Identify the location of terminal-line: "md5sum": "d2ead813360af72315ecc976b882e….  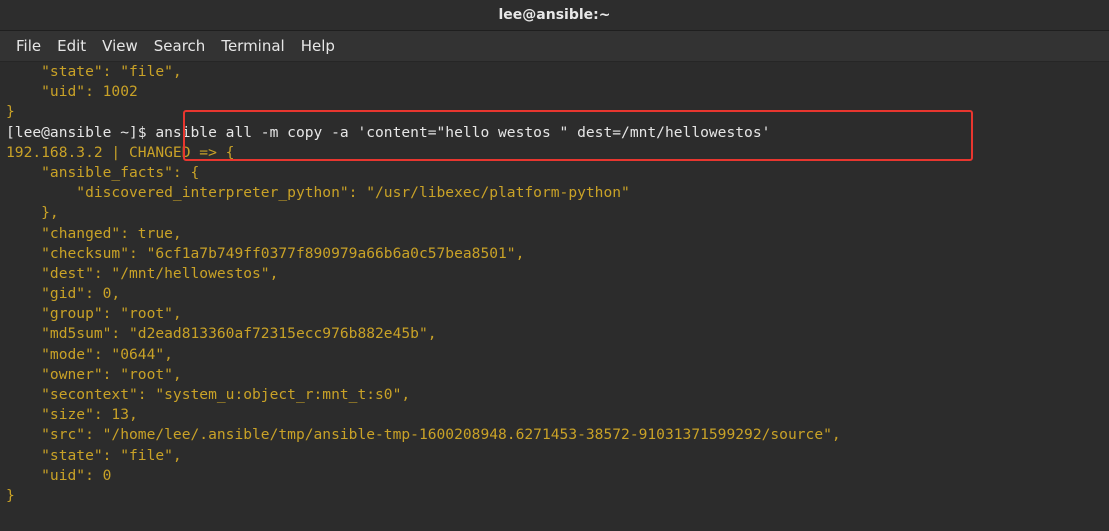
(221, 334).